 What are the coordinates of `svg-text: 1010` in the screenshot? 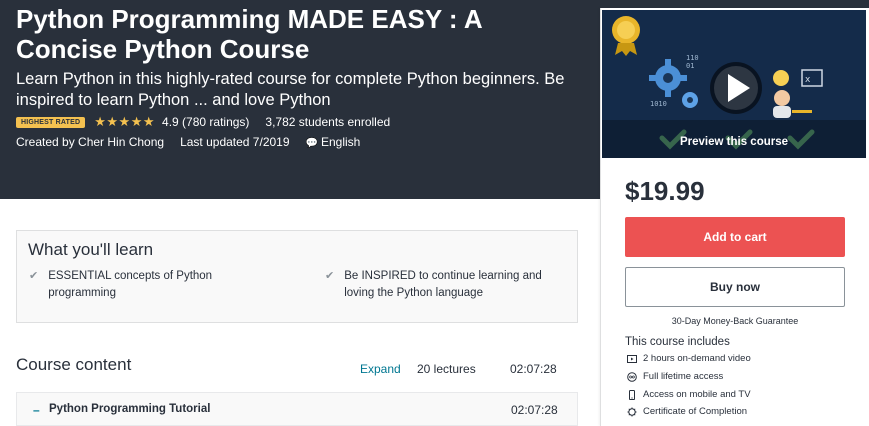 It's located at (658, 104).